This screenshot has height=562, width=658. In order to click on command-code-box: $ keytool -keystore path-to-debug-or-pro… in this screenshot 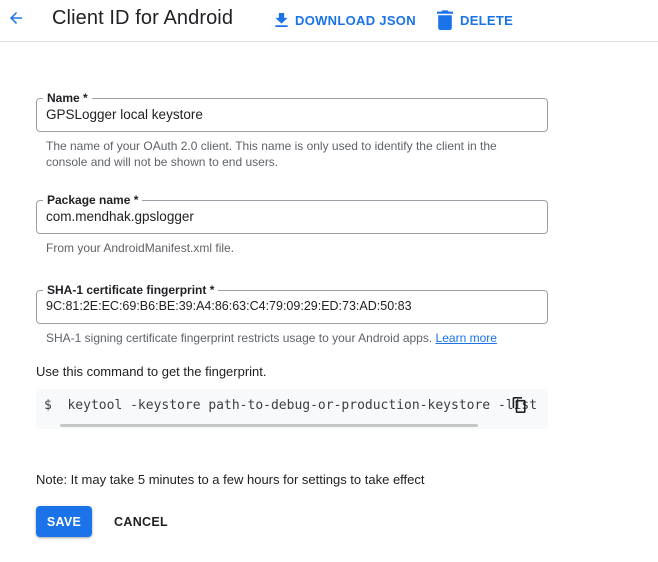, I will do `click(292, 409)`.